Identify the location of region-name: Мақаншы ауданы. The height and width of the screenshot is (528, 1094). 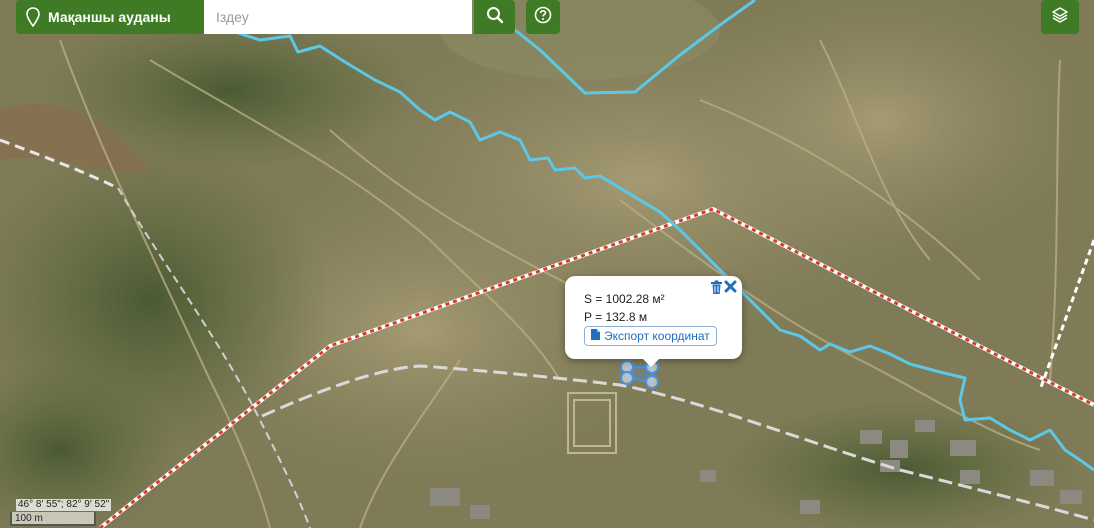
(109, 17).